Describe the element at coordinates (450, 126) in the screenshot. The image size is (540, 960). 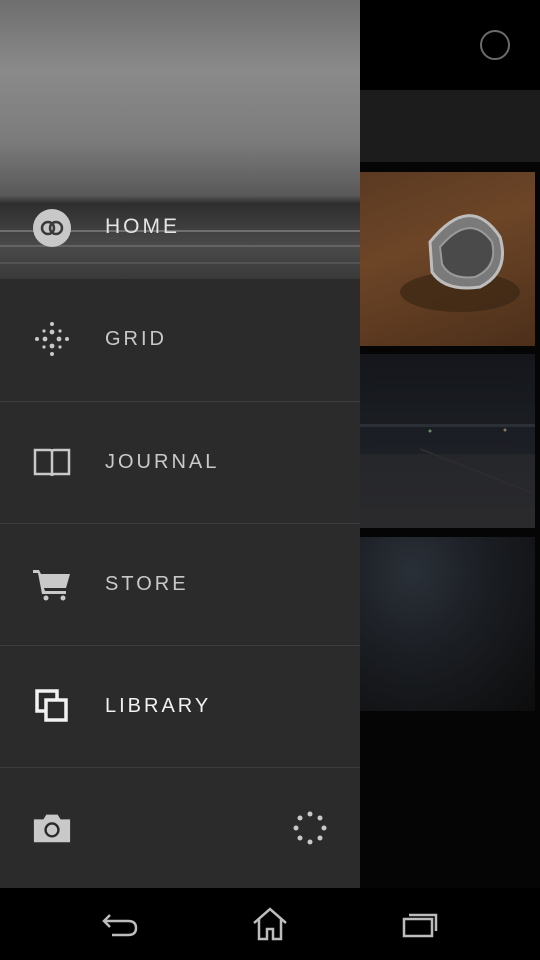
I see `app-toolbar` at that location.